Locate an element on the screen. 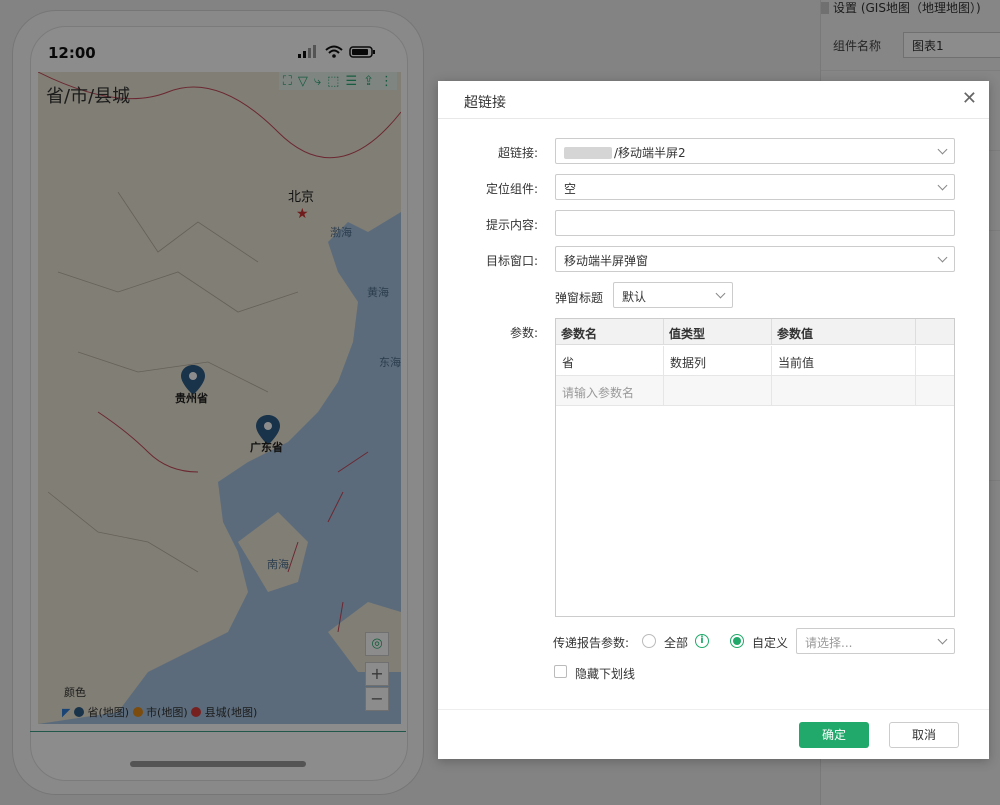  close-icon: ✕ is located at coordinates (969, 99).